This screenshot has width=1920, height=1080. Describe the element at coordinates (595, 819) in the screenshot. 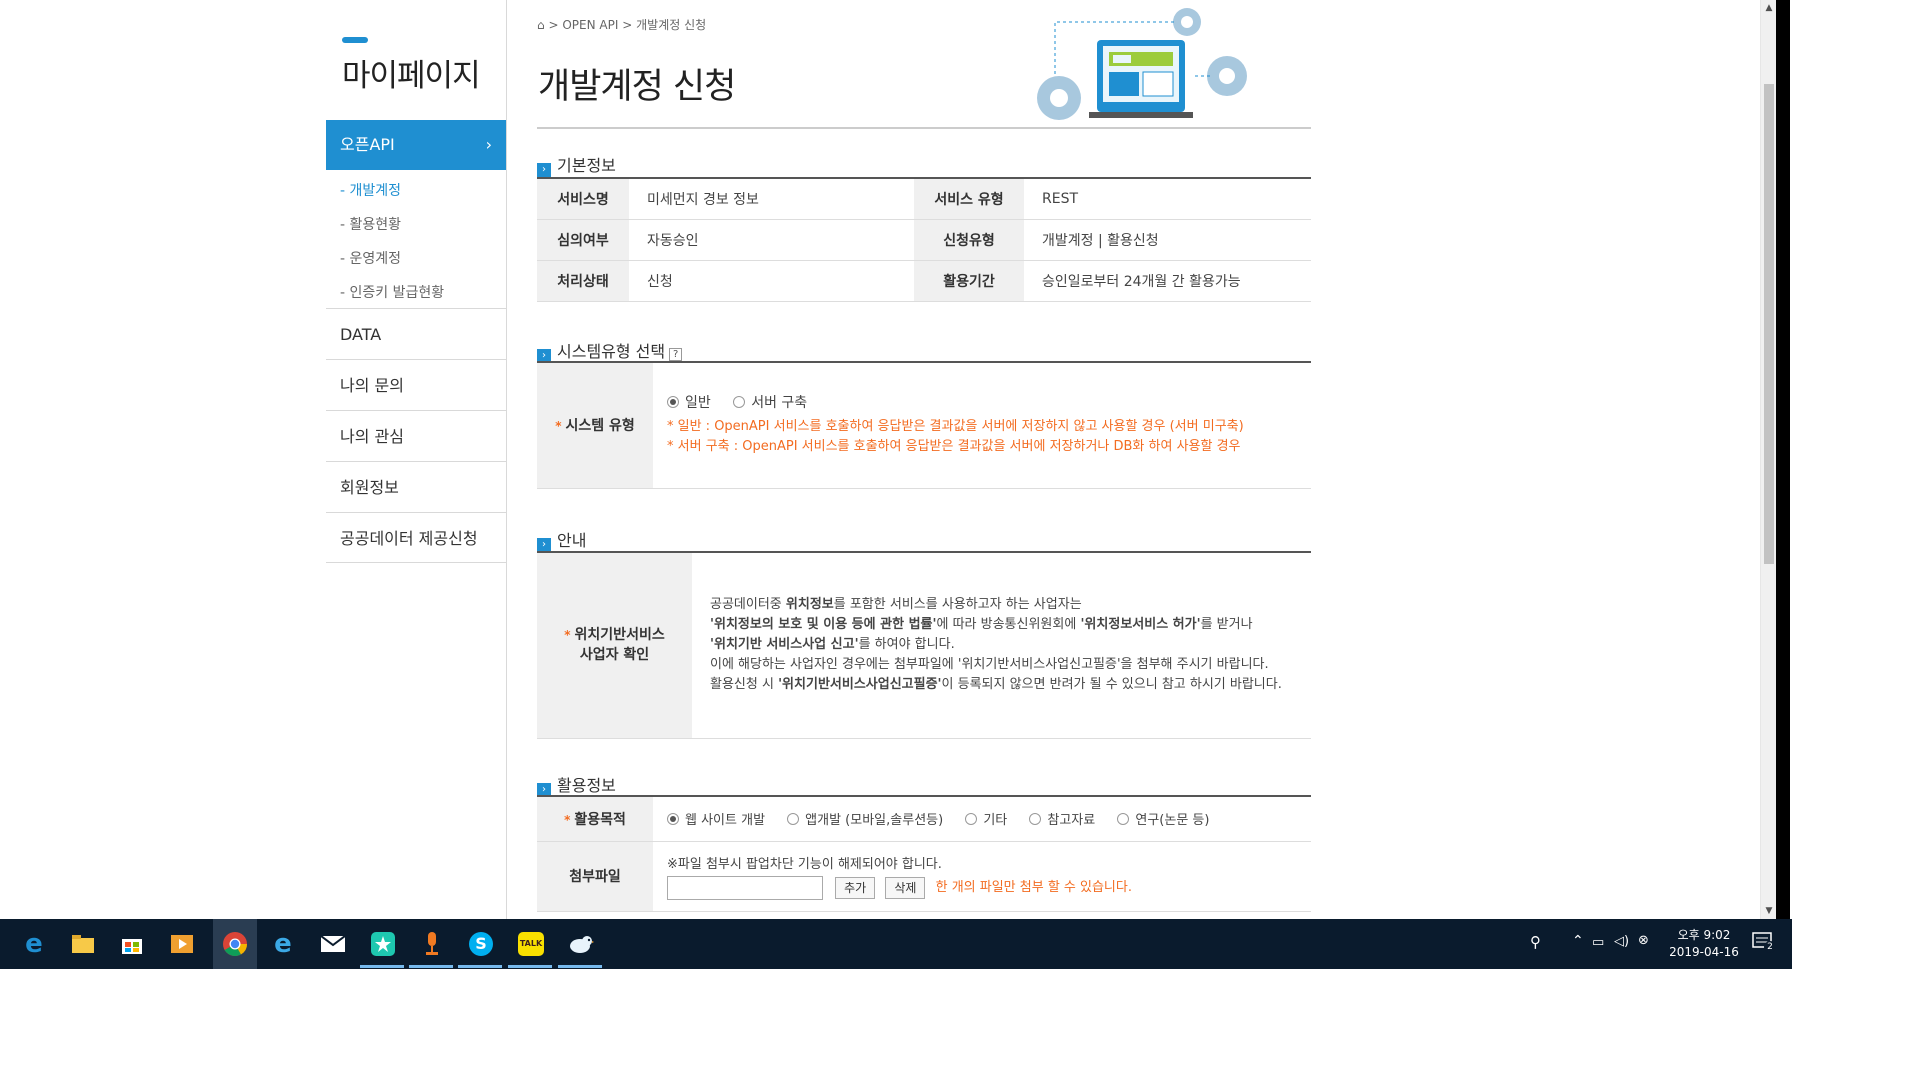

I see `label-purpose: * 활용목적` at that location.